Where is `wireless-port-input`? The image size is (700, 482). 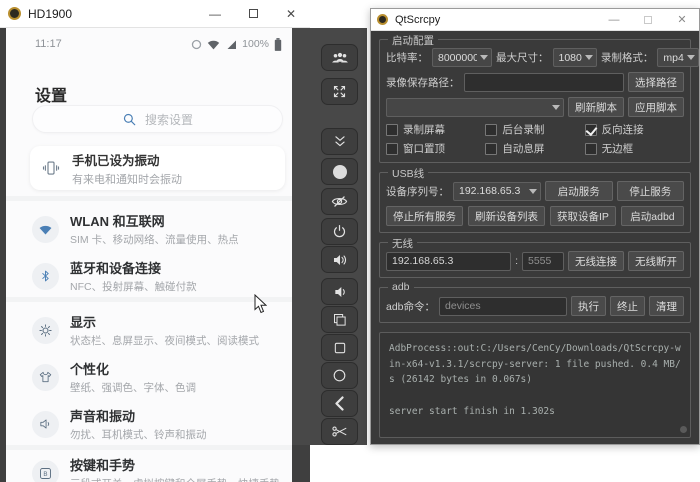
wireless-port-input is located at coordinates (543, 261).